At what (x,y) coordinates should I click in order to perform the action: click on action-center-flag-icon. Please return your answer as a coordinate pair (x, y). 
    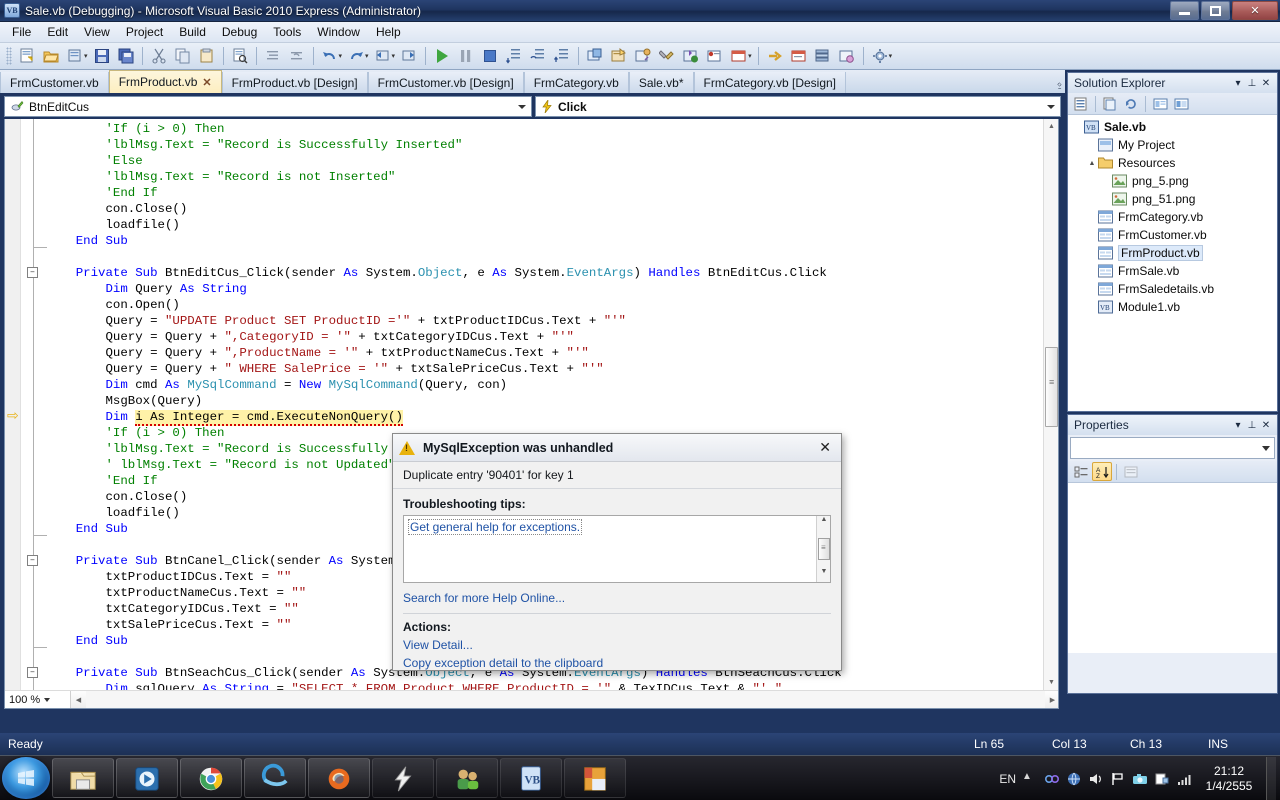
    Looking at the image, I should click on (1118, 779).